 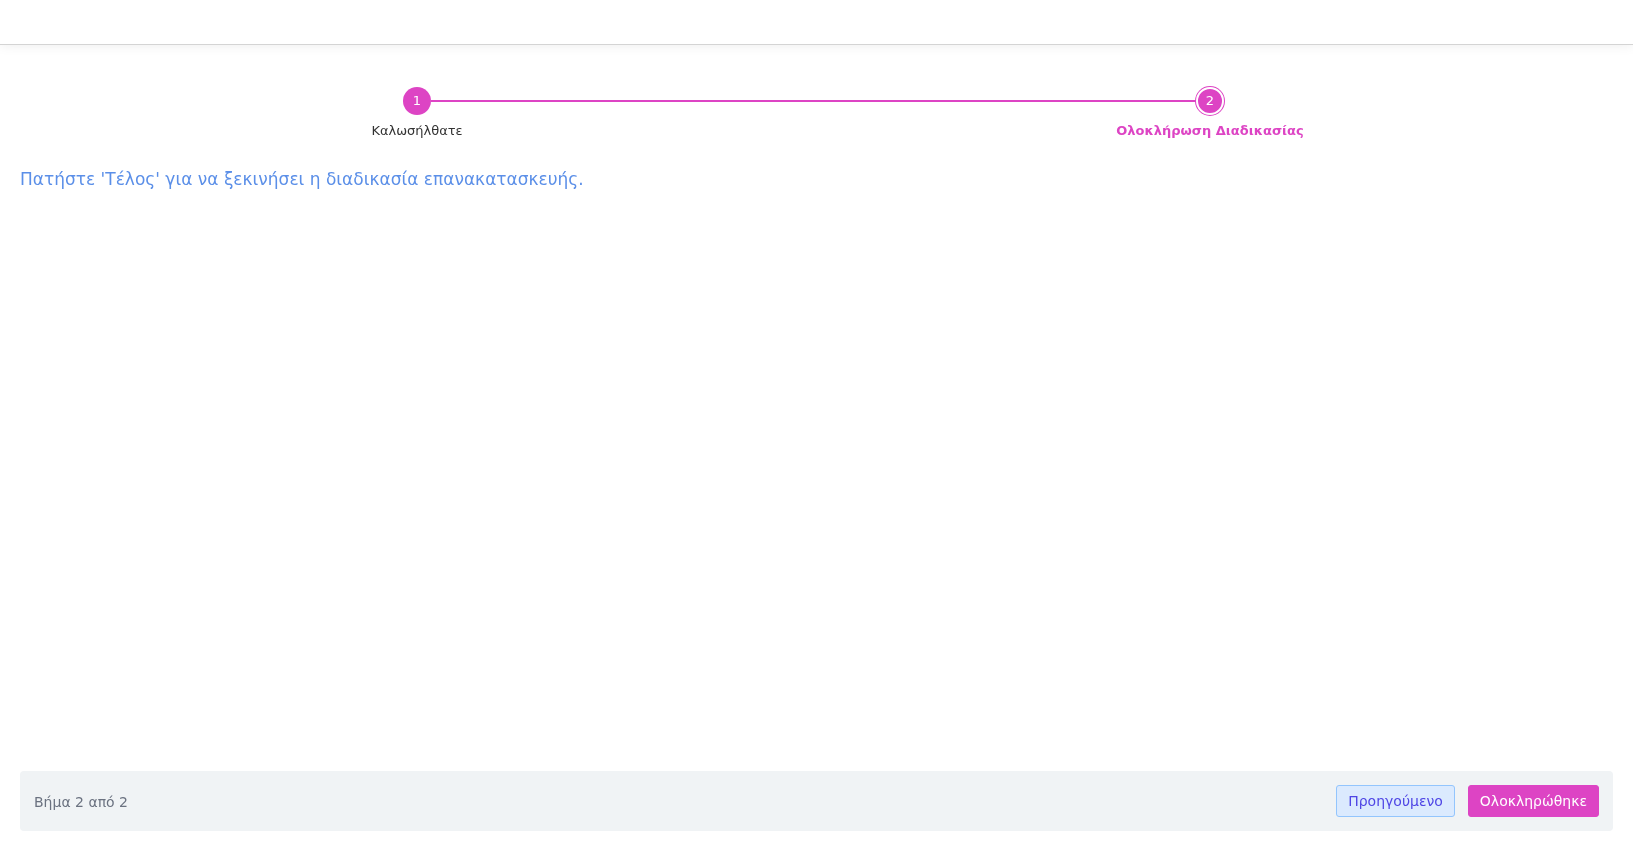 I want to click on instruction-text: Πατήστε 'Τέλος' για να ξεκινήσει η διαδικασία επανακατασκευής., so click(x=302, y=179).